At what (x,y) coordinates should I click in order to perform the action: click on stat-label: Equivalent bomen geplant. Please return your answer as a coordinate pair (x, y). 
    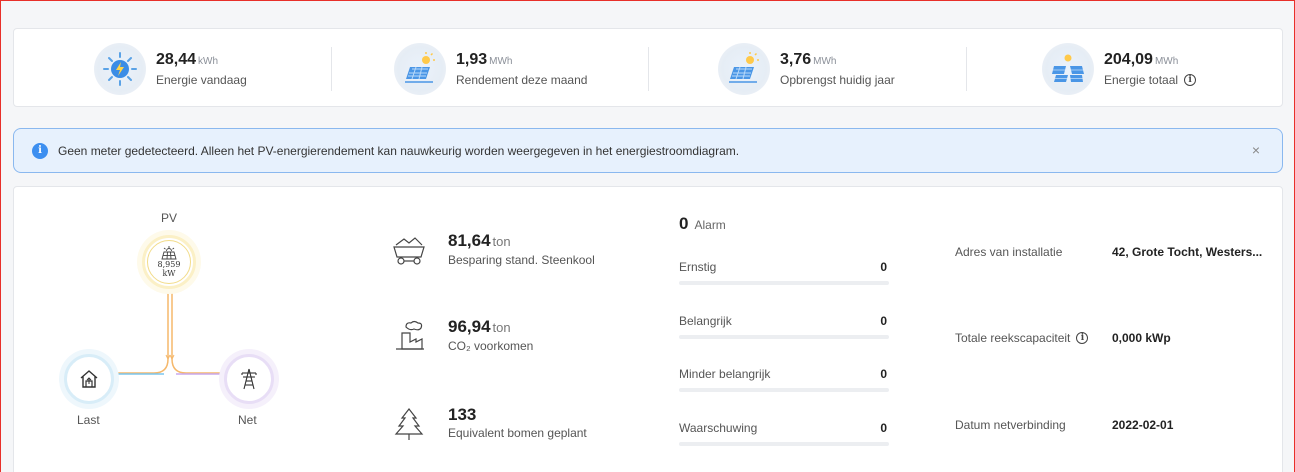
    Looking at the image, I should click on (517, 433).